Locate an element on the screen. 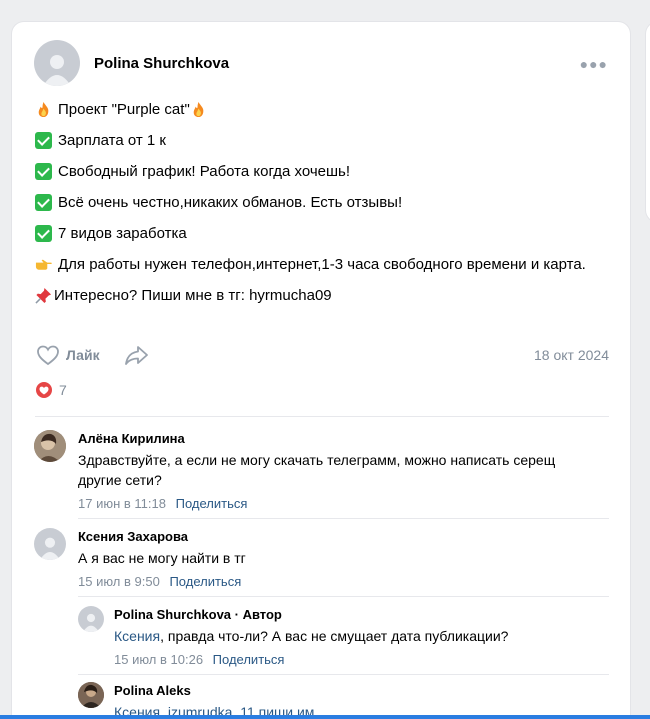  point-right-icon is located at coordinates (43, 264).